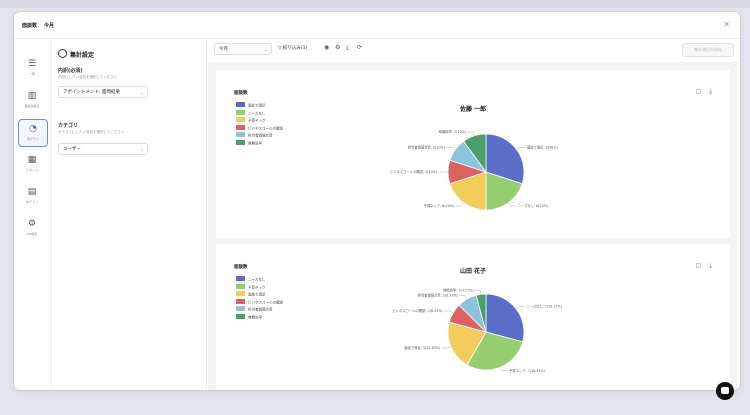  Describe the element at coordinates (426, 146) in the screenshot. I see `pie-slice-label: 担当者価値合意: 3(10%)` at that location.